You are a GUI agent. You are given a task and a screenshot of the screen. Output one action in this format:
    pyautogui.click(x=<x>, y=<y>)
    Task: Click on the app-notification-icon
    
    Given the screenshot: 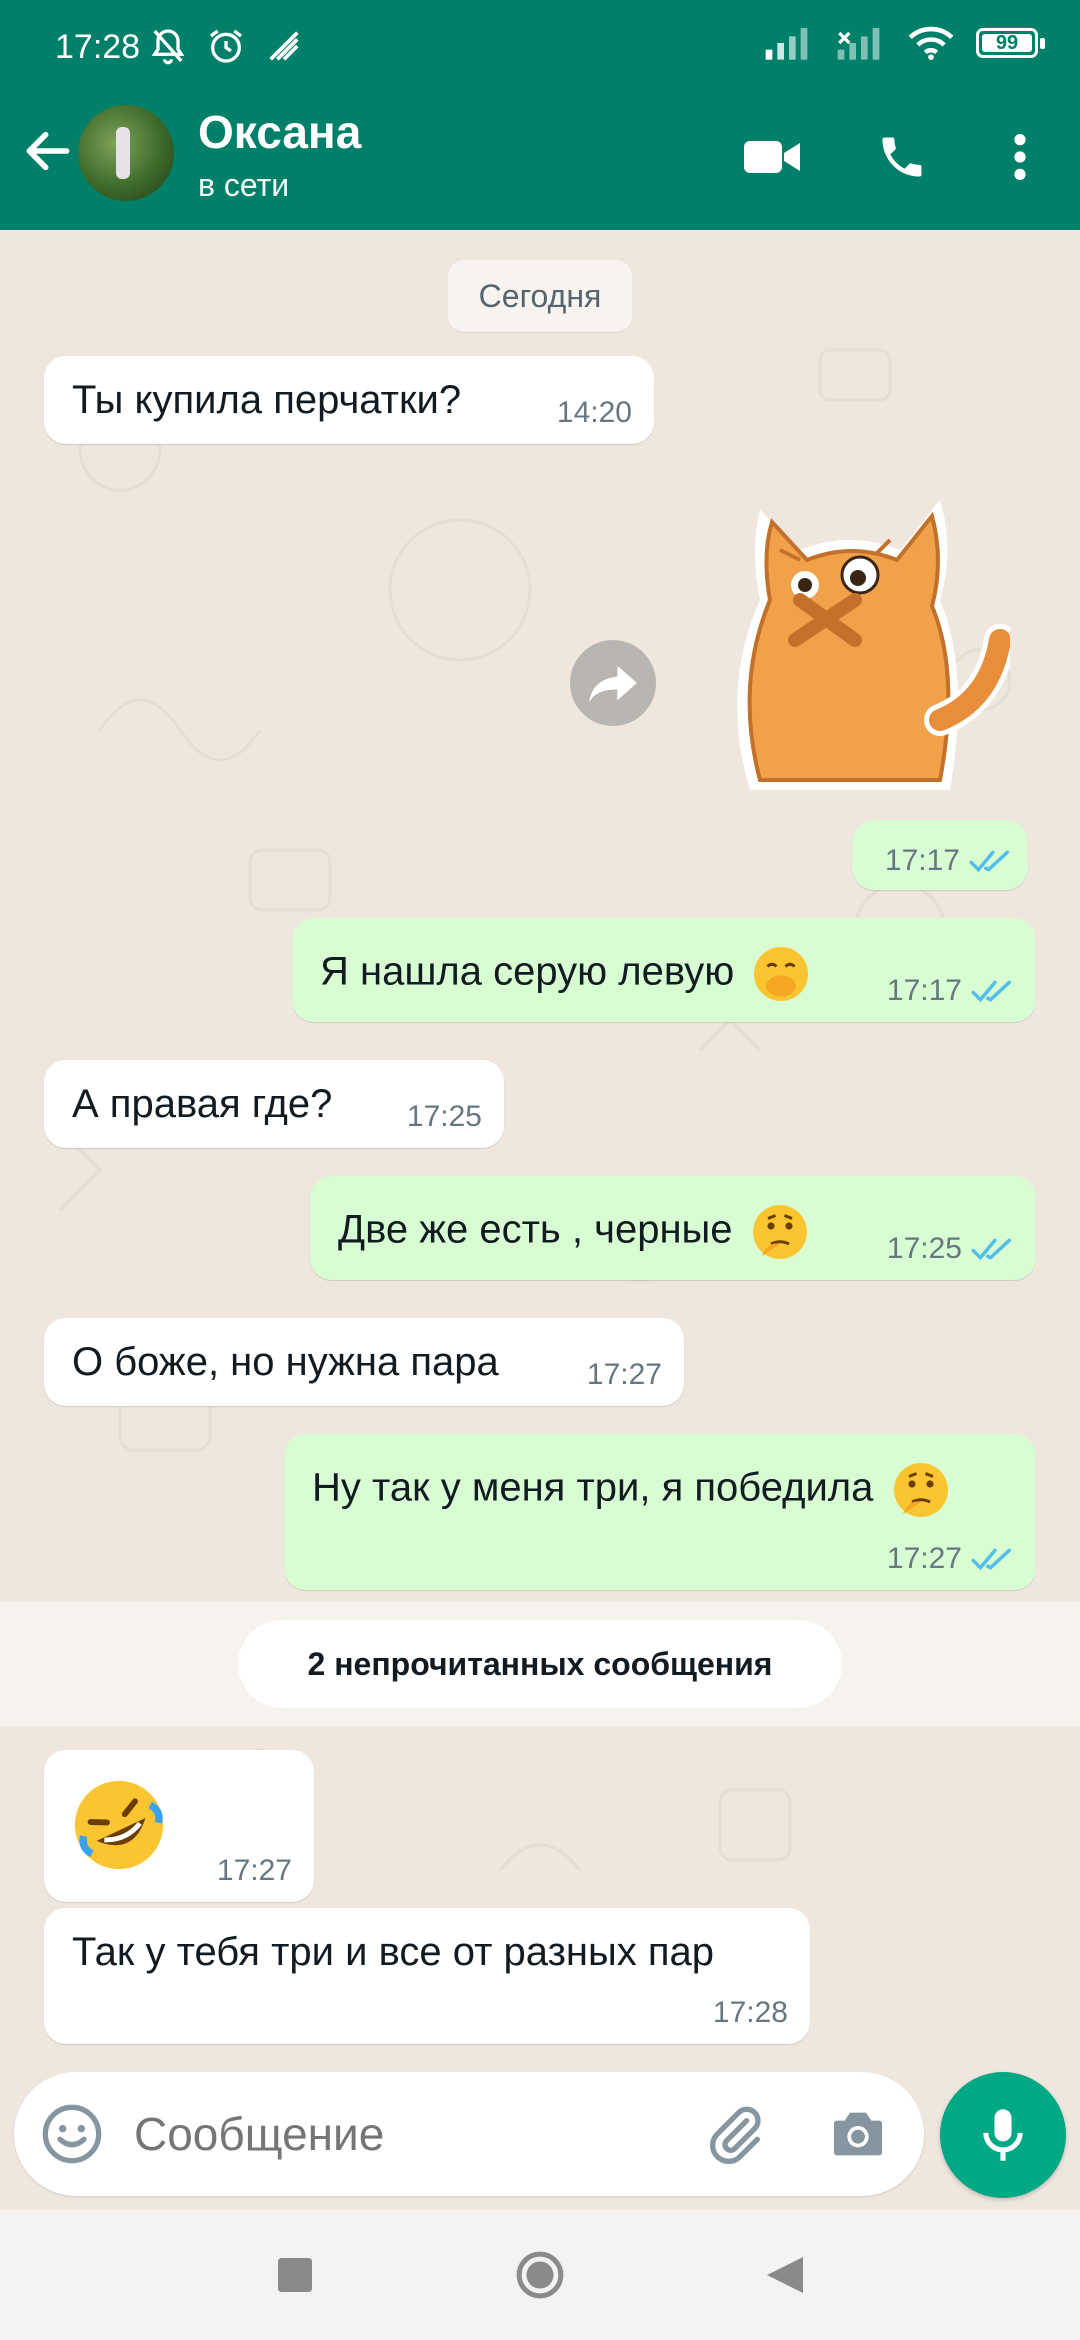 What is the action you would take?
    pyautogui.click(x=284, y=46)
    